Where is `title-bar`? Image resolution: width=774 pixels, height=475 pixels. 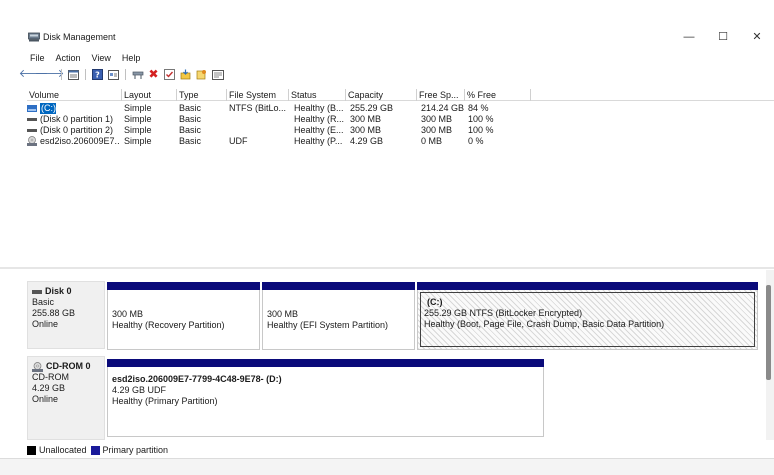 title-bar is located at coordinates (387, 38).